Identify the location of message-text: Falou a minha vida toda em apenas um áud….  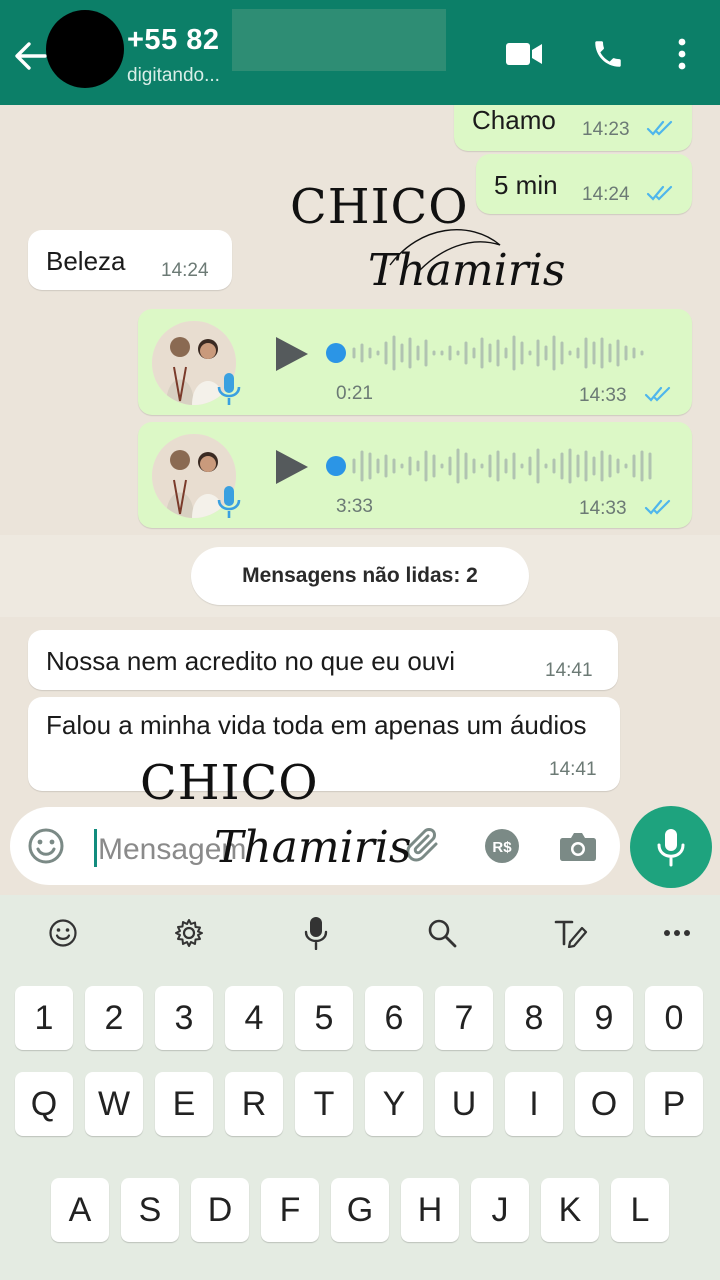
(316, 725).